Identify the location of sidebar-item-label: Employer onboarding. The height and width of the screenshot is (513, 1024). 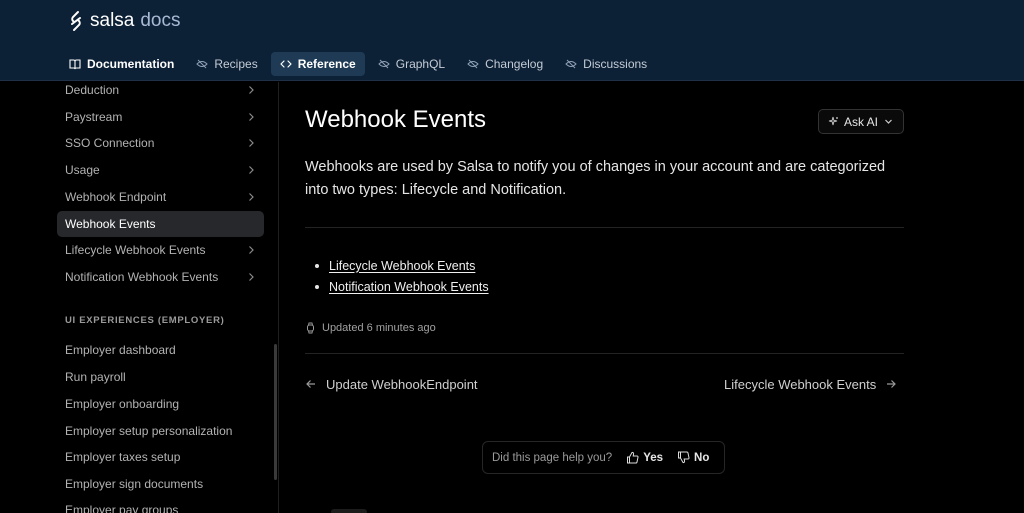
(122, 404).